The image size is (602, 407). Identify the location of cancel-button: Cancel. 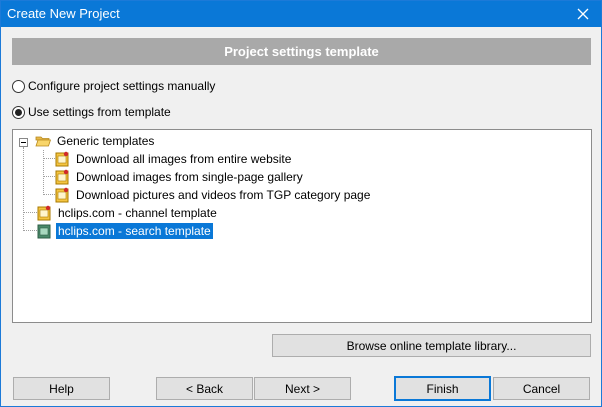
(541, 388).